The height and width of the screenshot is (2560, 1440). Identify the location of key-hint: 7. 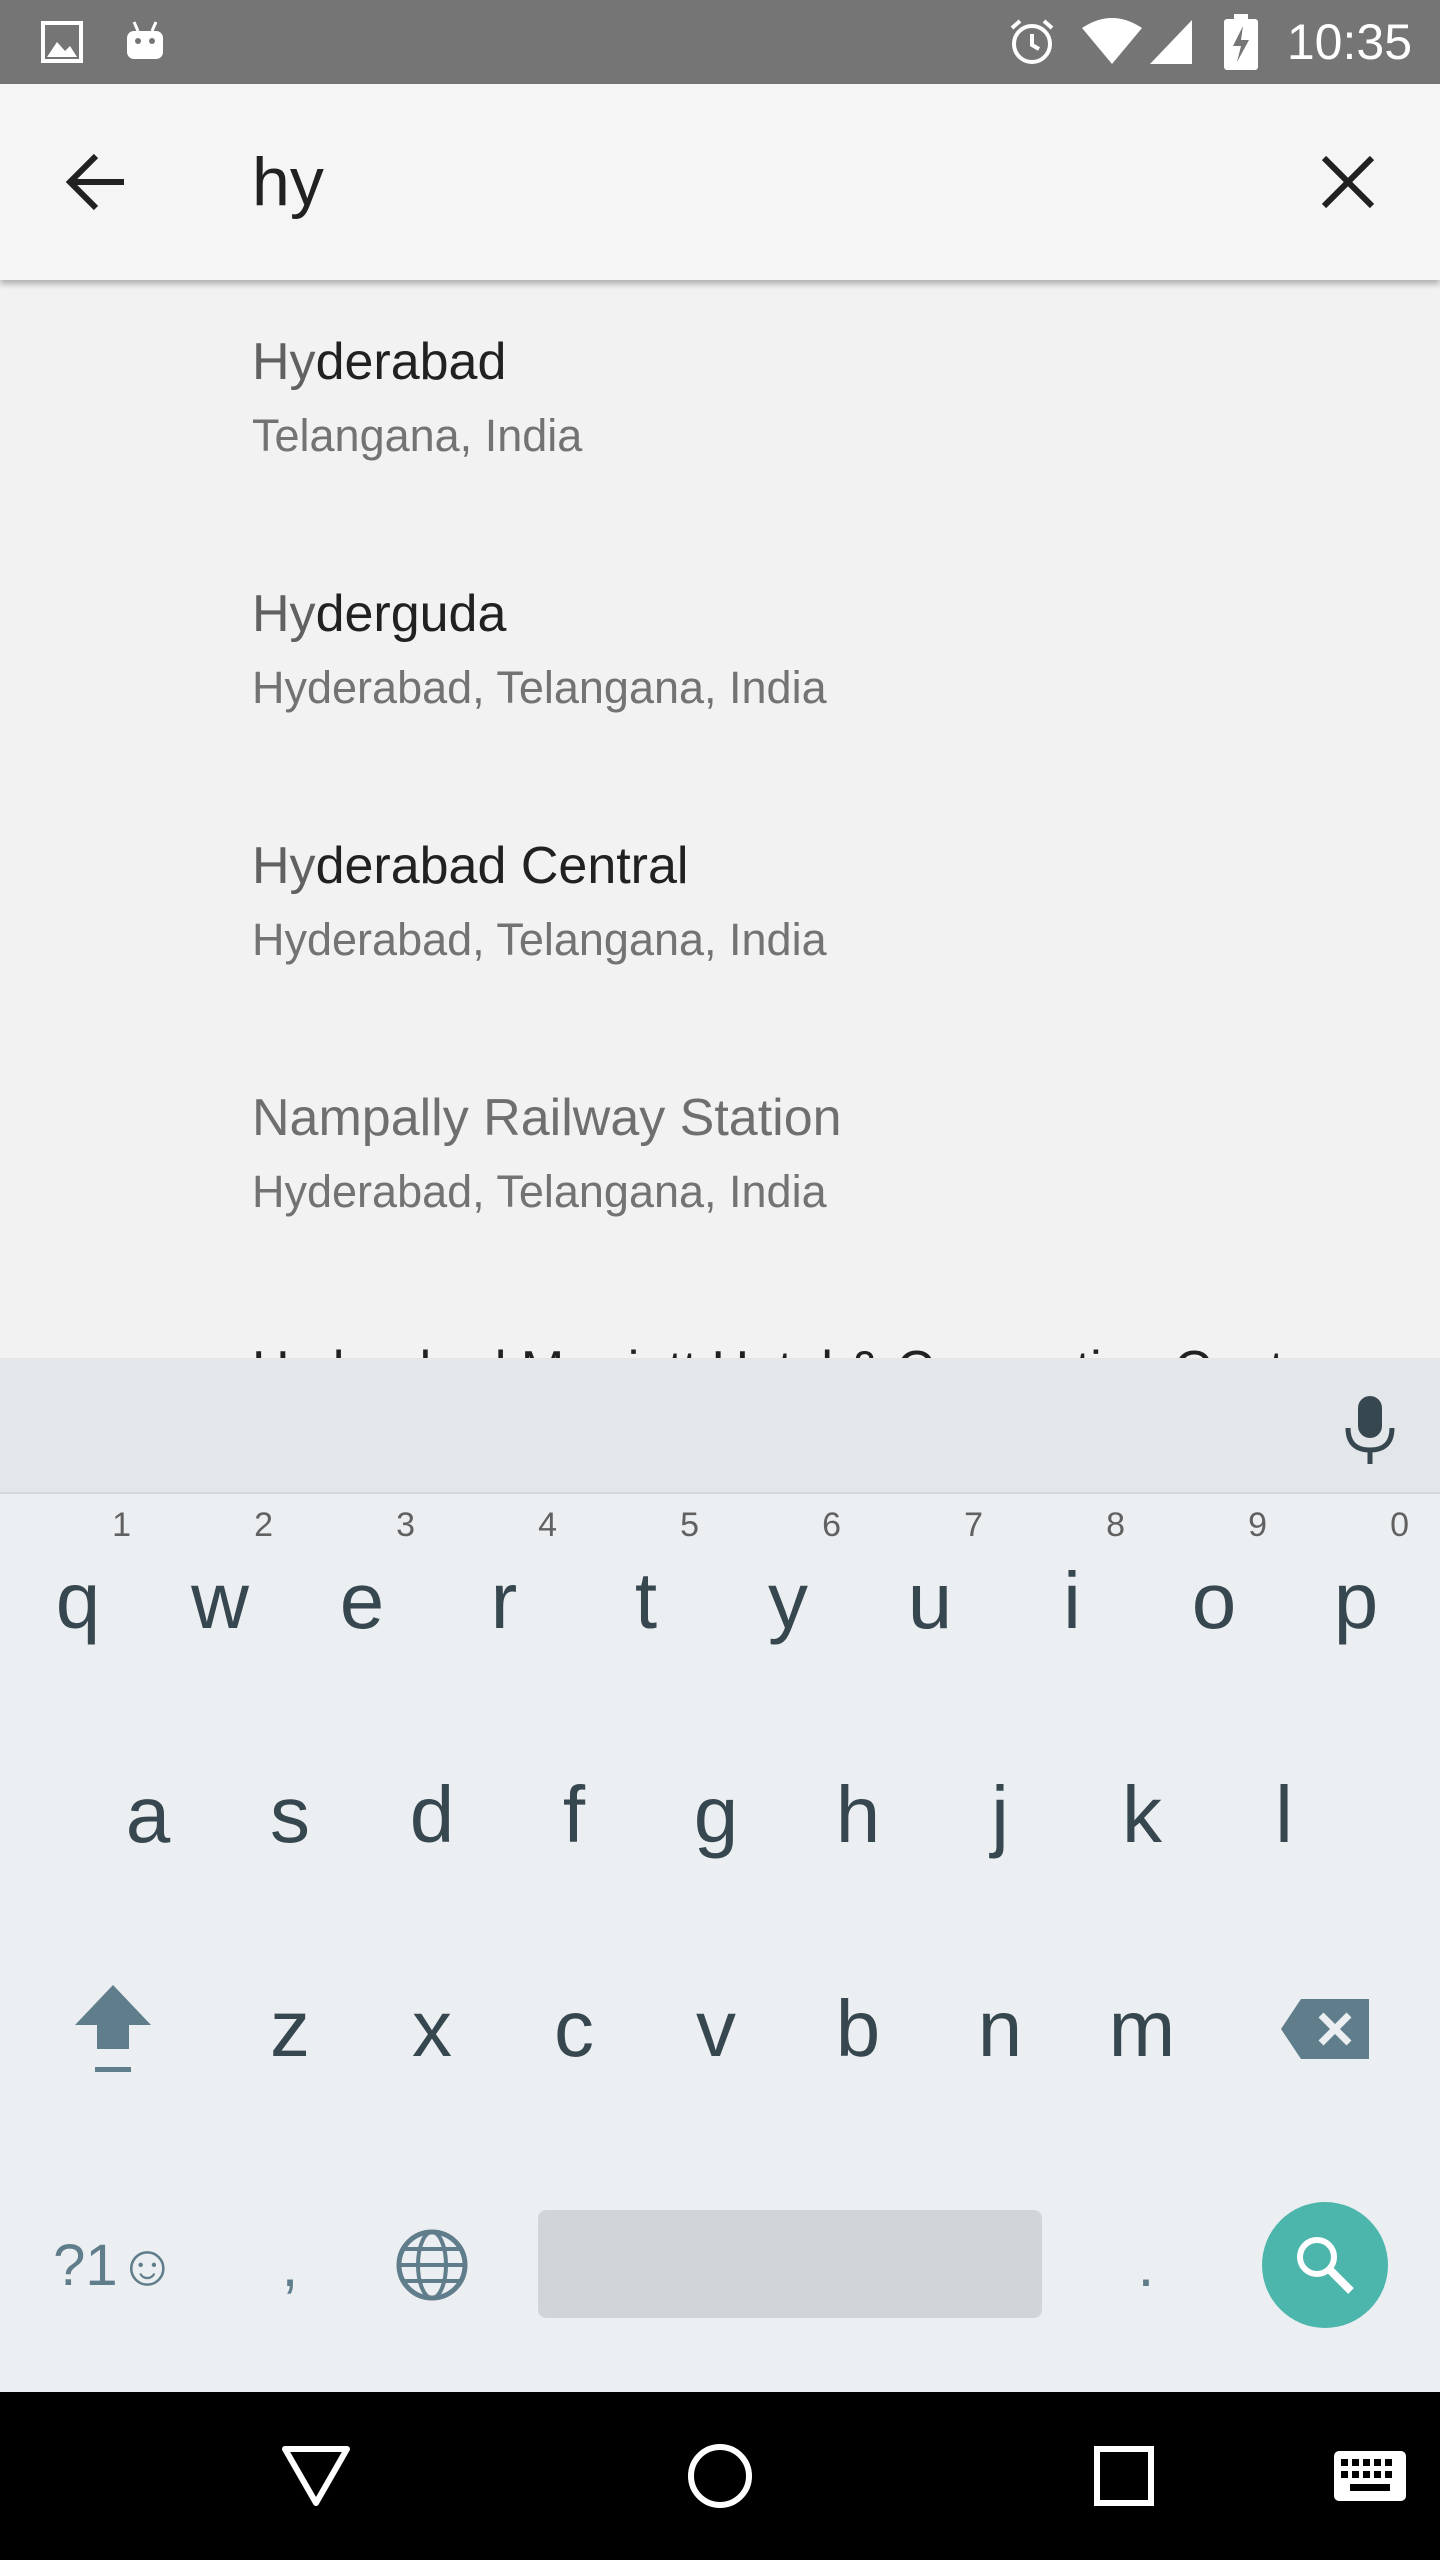
(973, 1525).